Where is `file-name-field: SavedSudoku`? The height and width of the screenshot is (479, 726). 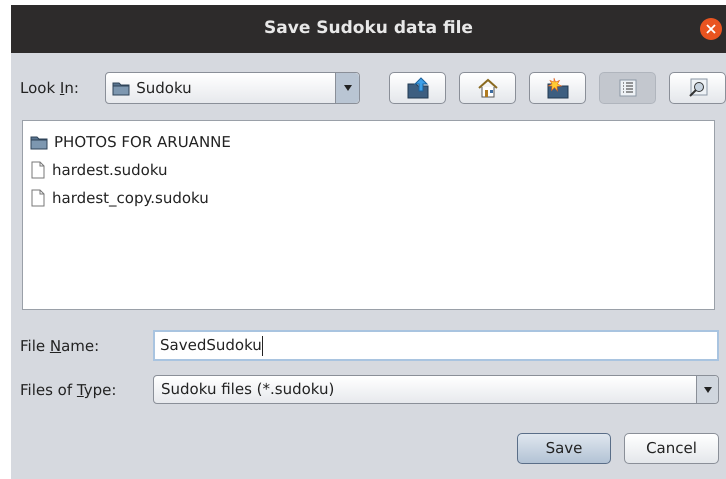
file-name-field: SavedSudoku is located at coordinates (436, 345).